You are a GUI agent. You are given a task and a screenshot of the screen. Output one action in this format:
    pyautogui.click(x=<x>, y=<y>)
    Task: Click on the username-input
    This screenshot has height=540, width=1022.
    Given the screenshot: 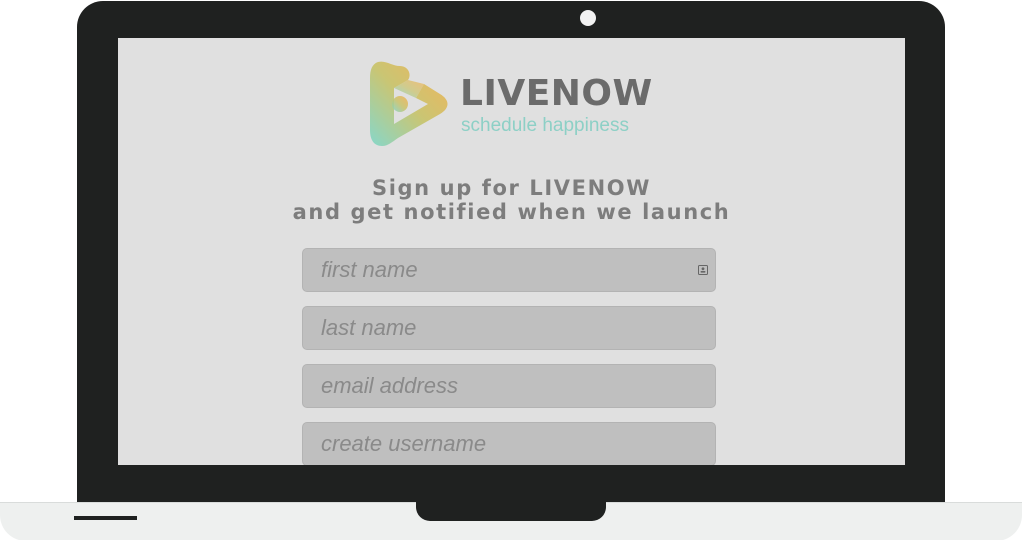 What is the action you would take?
    pyautogui.click(x=509, y=443)
    